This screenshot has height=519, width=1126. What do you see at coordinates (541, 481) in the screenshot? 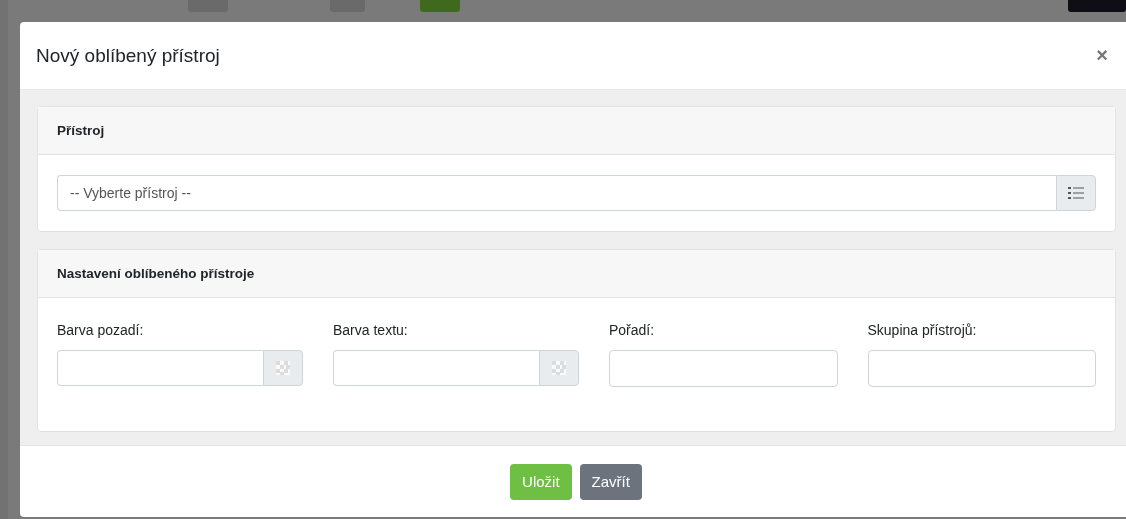
I see `save-button: Uložit` at bounding box center [541, 481].